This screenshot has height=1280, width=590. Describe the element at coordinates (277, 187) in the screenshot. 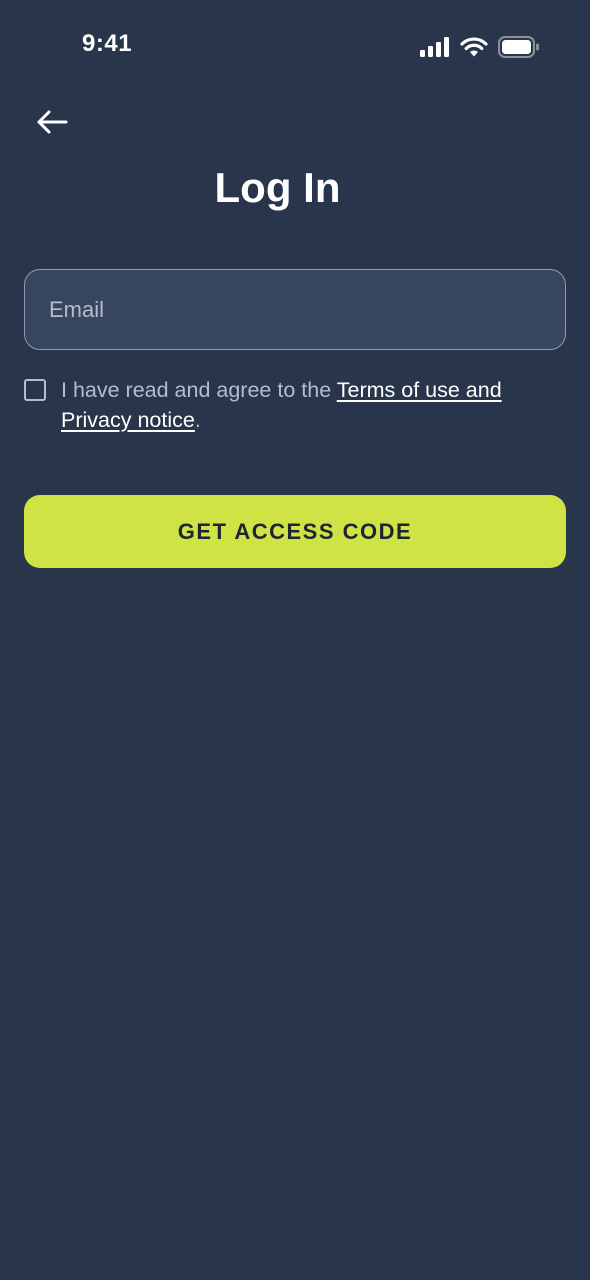

I see `page-title: Log In` at that location.